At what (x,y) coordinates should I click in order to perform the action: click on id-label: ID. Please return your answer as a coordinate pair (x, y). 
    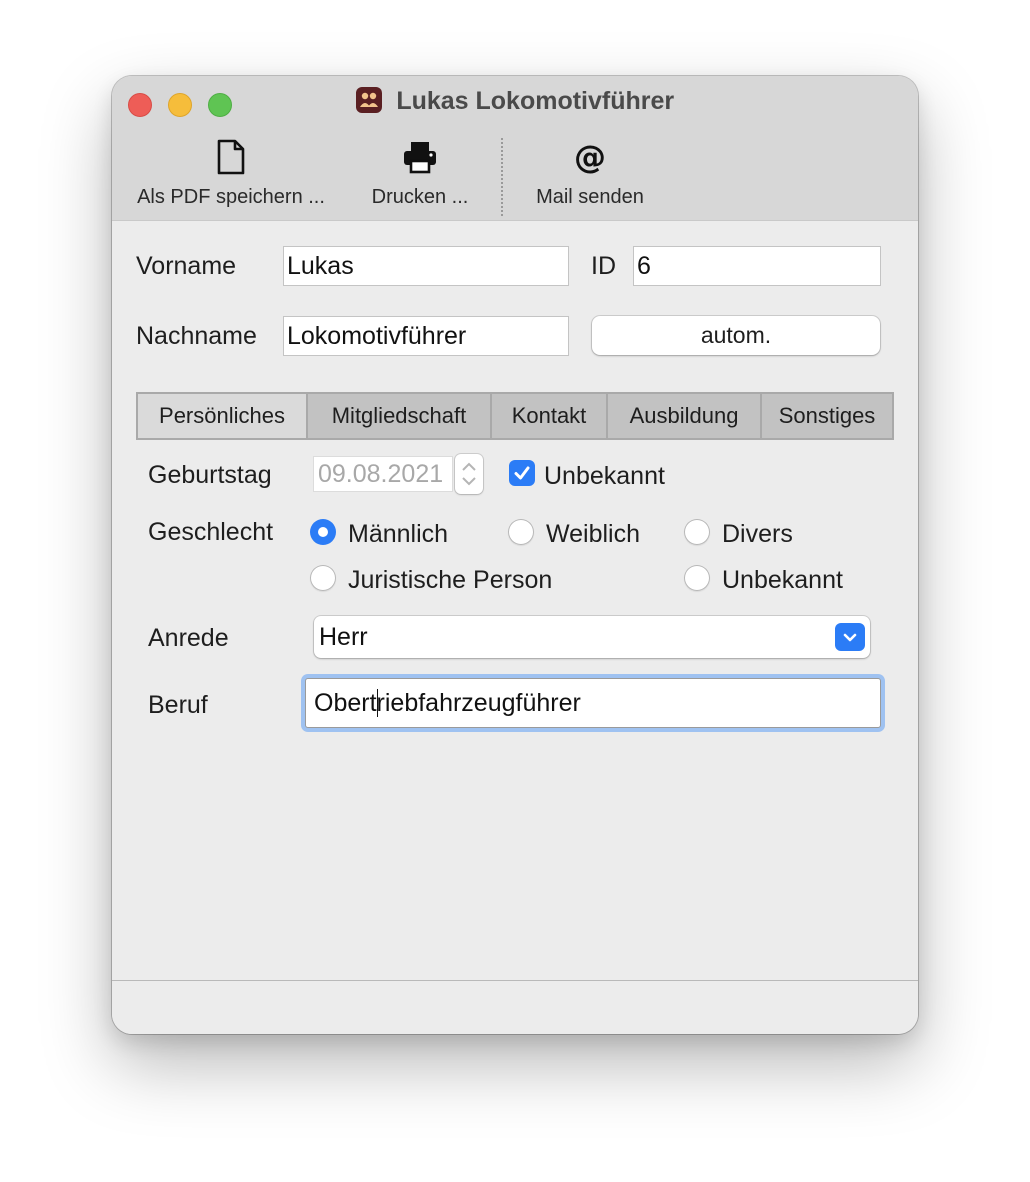
    Looking at the image, I should click on (603, 266).